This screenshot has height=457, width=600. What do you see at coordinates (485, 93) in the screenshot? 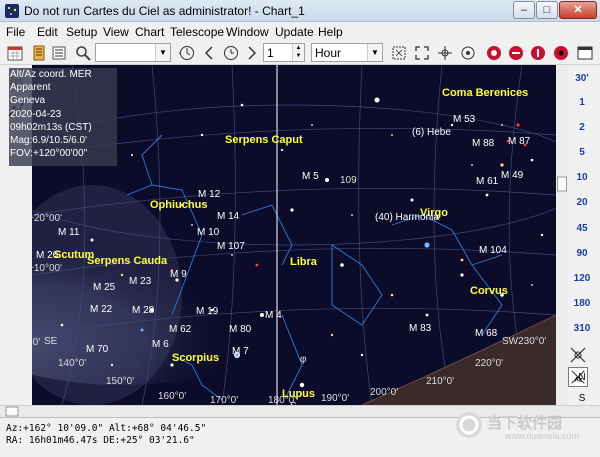
I see `constellation-label: Coma Berenices` at bounding box center [485, 93].